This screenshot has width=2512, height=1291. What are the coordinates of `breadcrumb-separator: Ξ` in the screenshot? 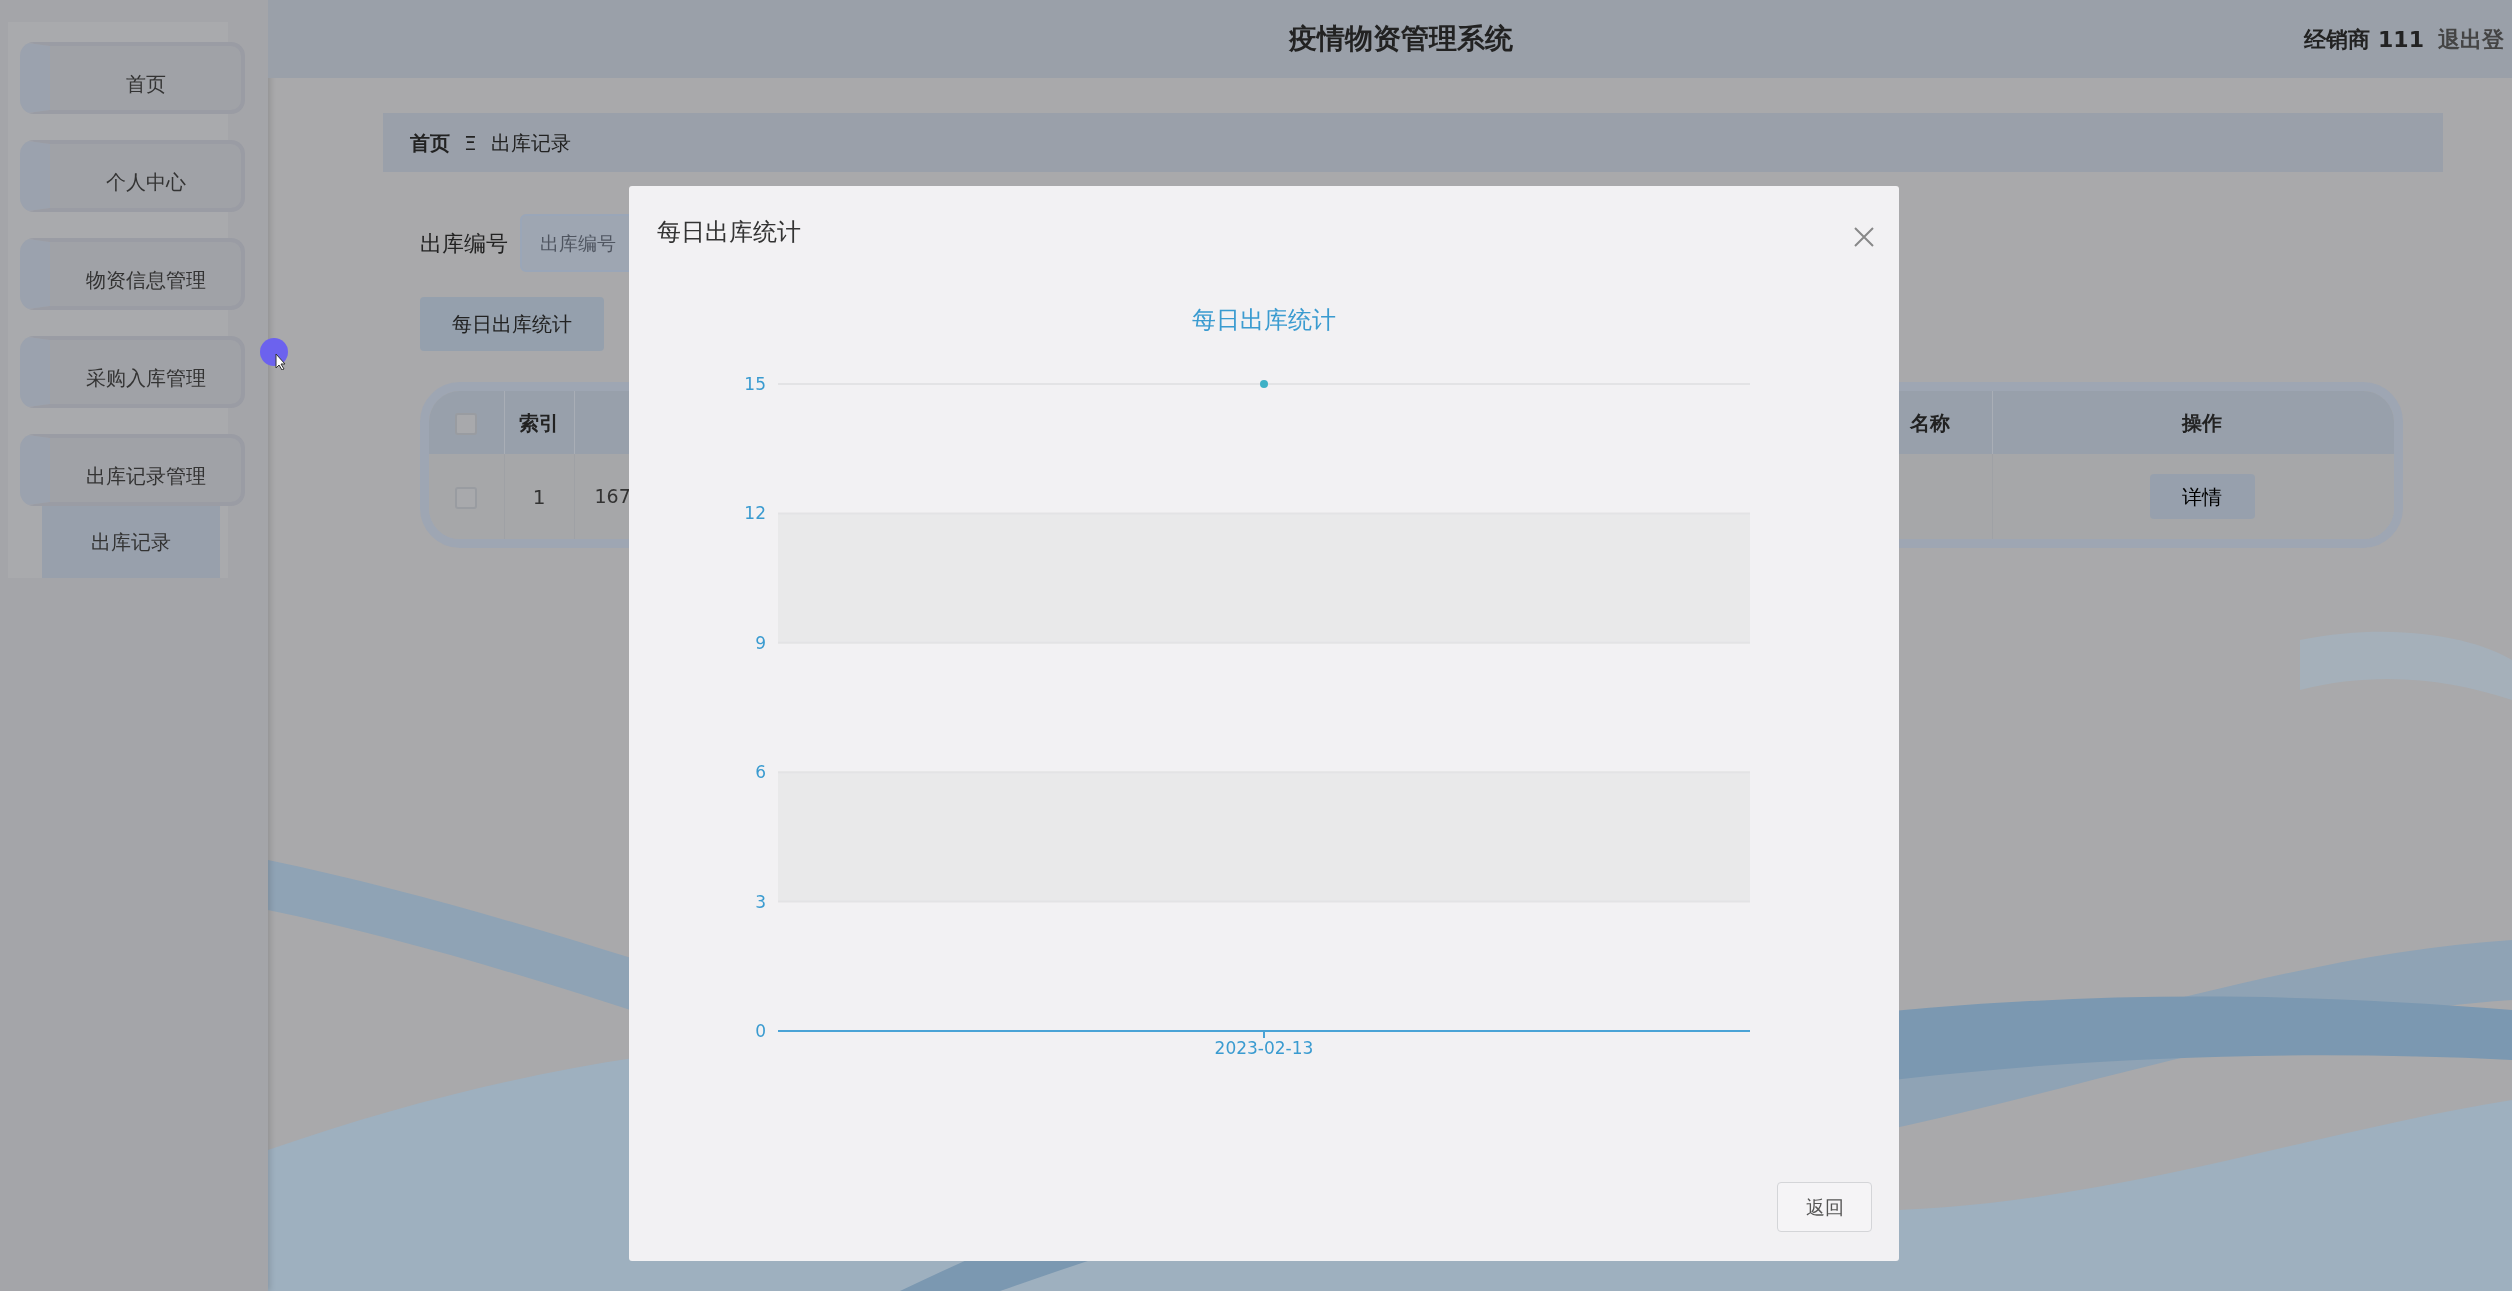 It's located at (470, 143).